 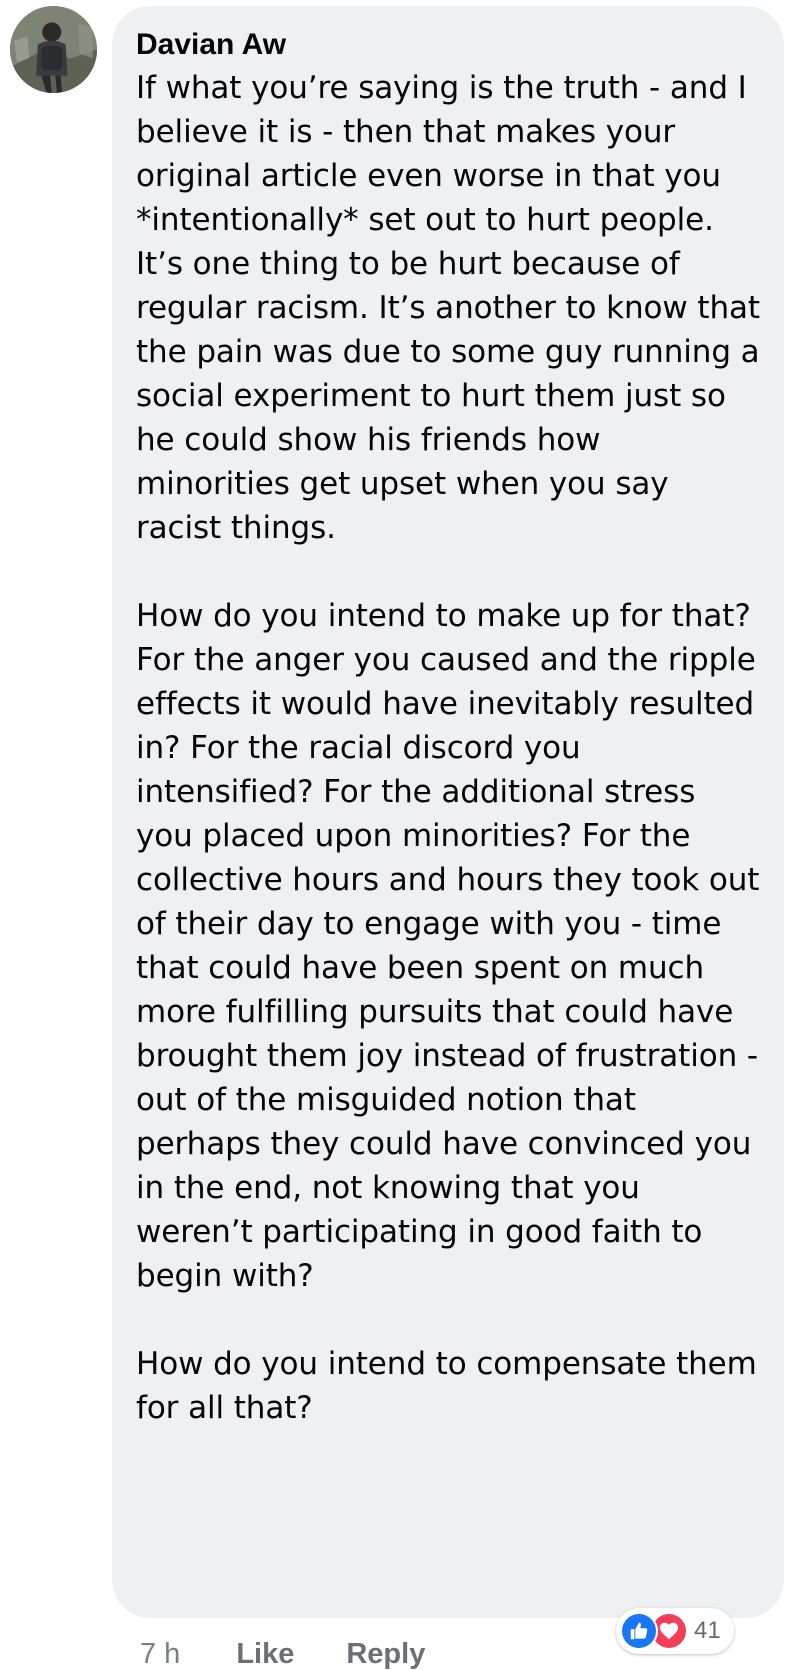 I want to click on reply-button: Reply, so click(x=385, y=1654).